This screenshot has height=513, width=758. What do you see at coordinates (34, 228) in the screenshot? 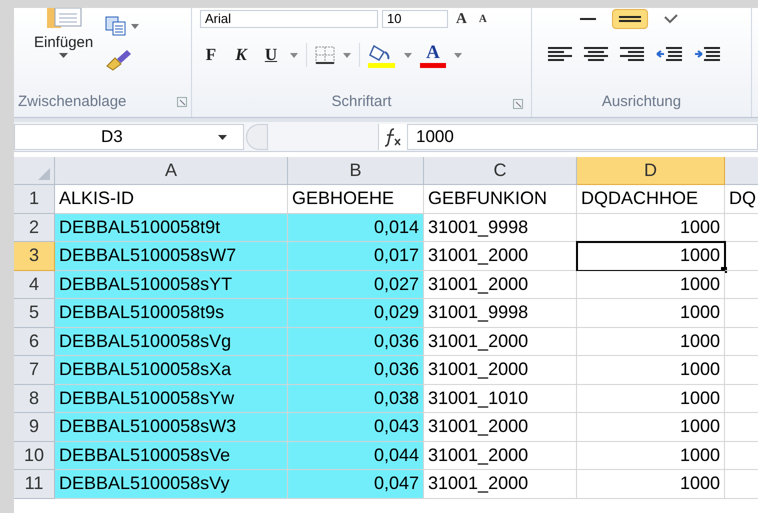
I see `row-header: 2` at bounding box center [34, 228].